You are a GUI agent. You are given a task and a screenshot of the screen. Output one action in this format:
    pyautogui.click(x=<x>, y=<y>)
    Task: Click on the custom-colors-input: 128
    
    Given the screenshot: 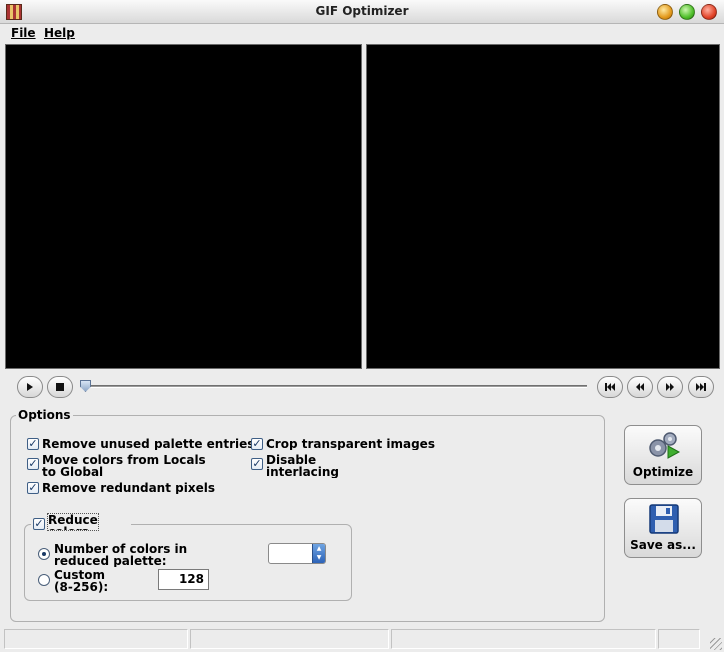 What is the action you would take?
    pyautogui.click(x=183, y=579)
    